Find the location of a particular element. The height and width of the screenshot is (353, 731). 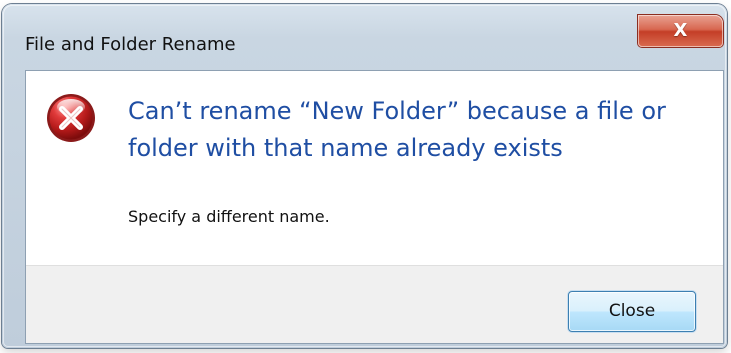

titlebar-close-button: X is located at coordinates (680, 31).